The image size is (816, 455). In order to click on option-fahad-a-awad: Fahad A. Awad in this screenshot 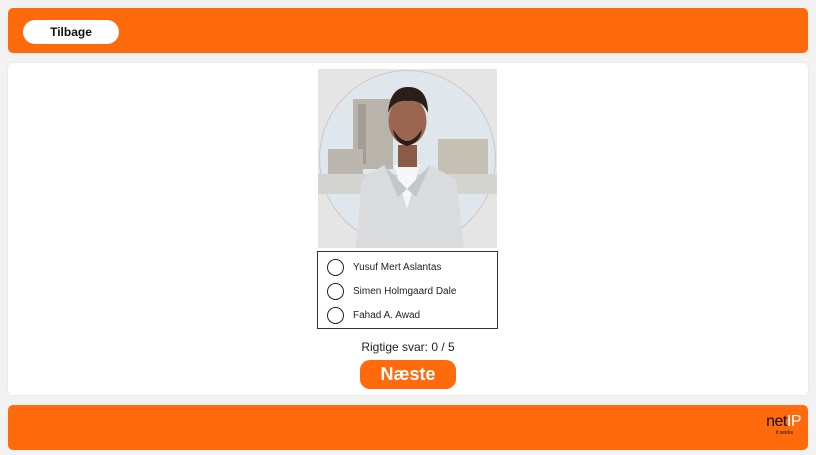, I will do `click(409, 315)`.